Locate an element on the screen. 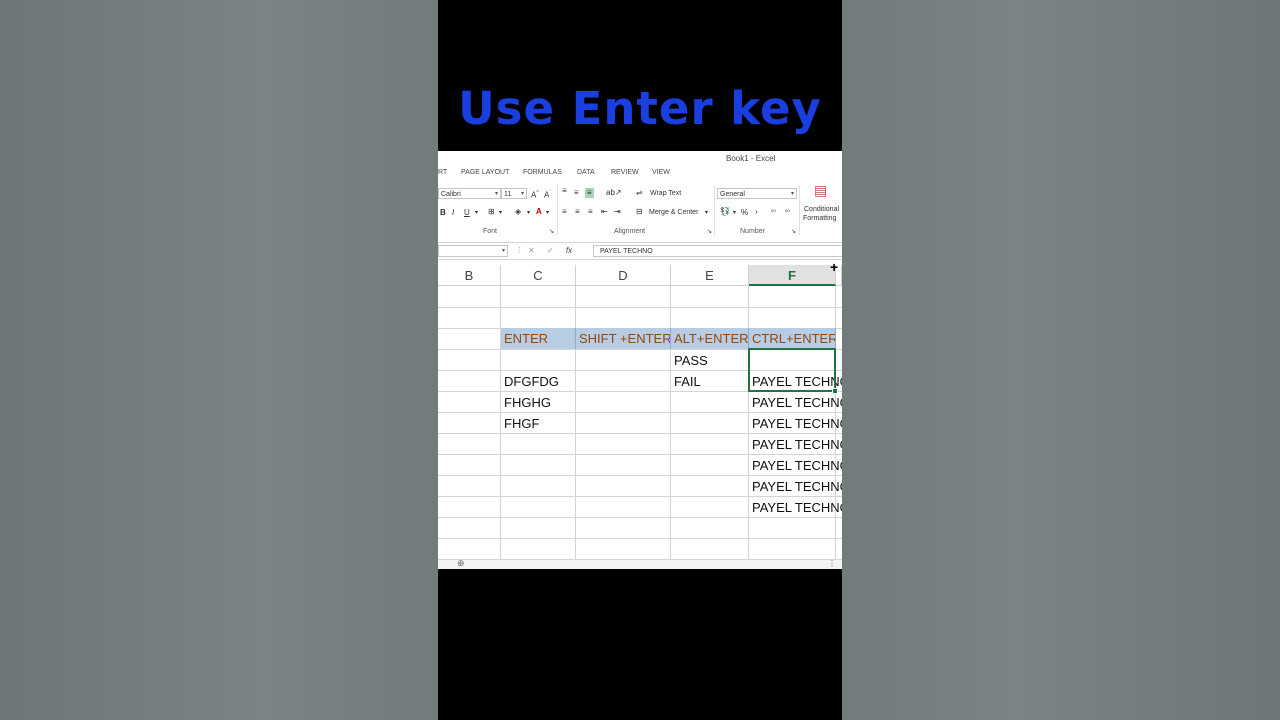  merge-dropdown-icon: ▾ is located at coordinates (706, 213).